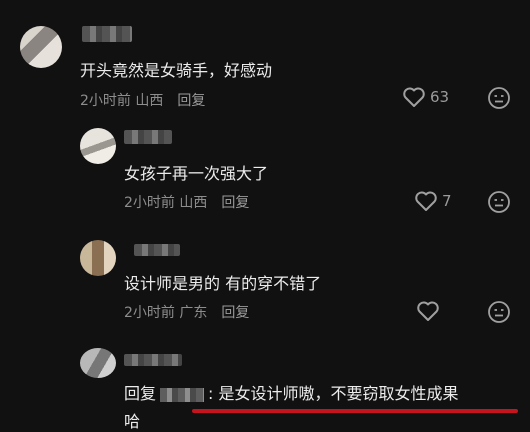 The image size is (530, 432). Describe the element at coordinates (132, 421) in the screenshot. I see `comment-text-continuation: 哈` at that location.